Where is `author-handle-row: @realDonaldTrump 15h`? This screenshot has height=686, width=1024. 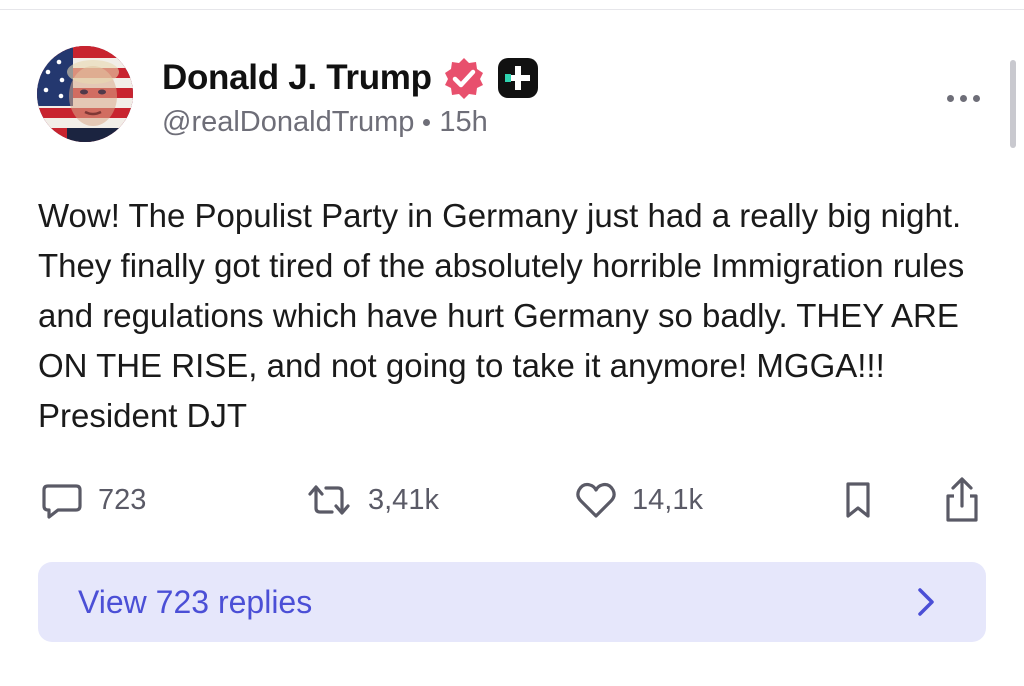
author-handle-row: @realDonaldTrump 15h is located at coordinates (325, 122).